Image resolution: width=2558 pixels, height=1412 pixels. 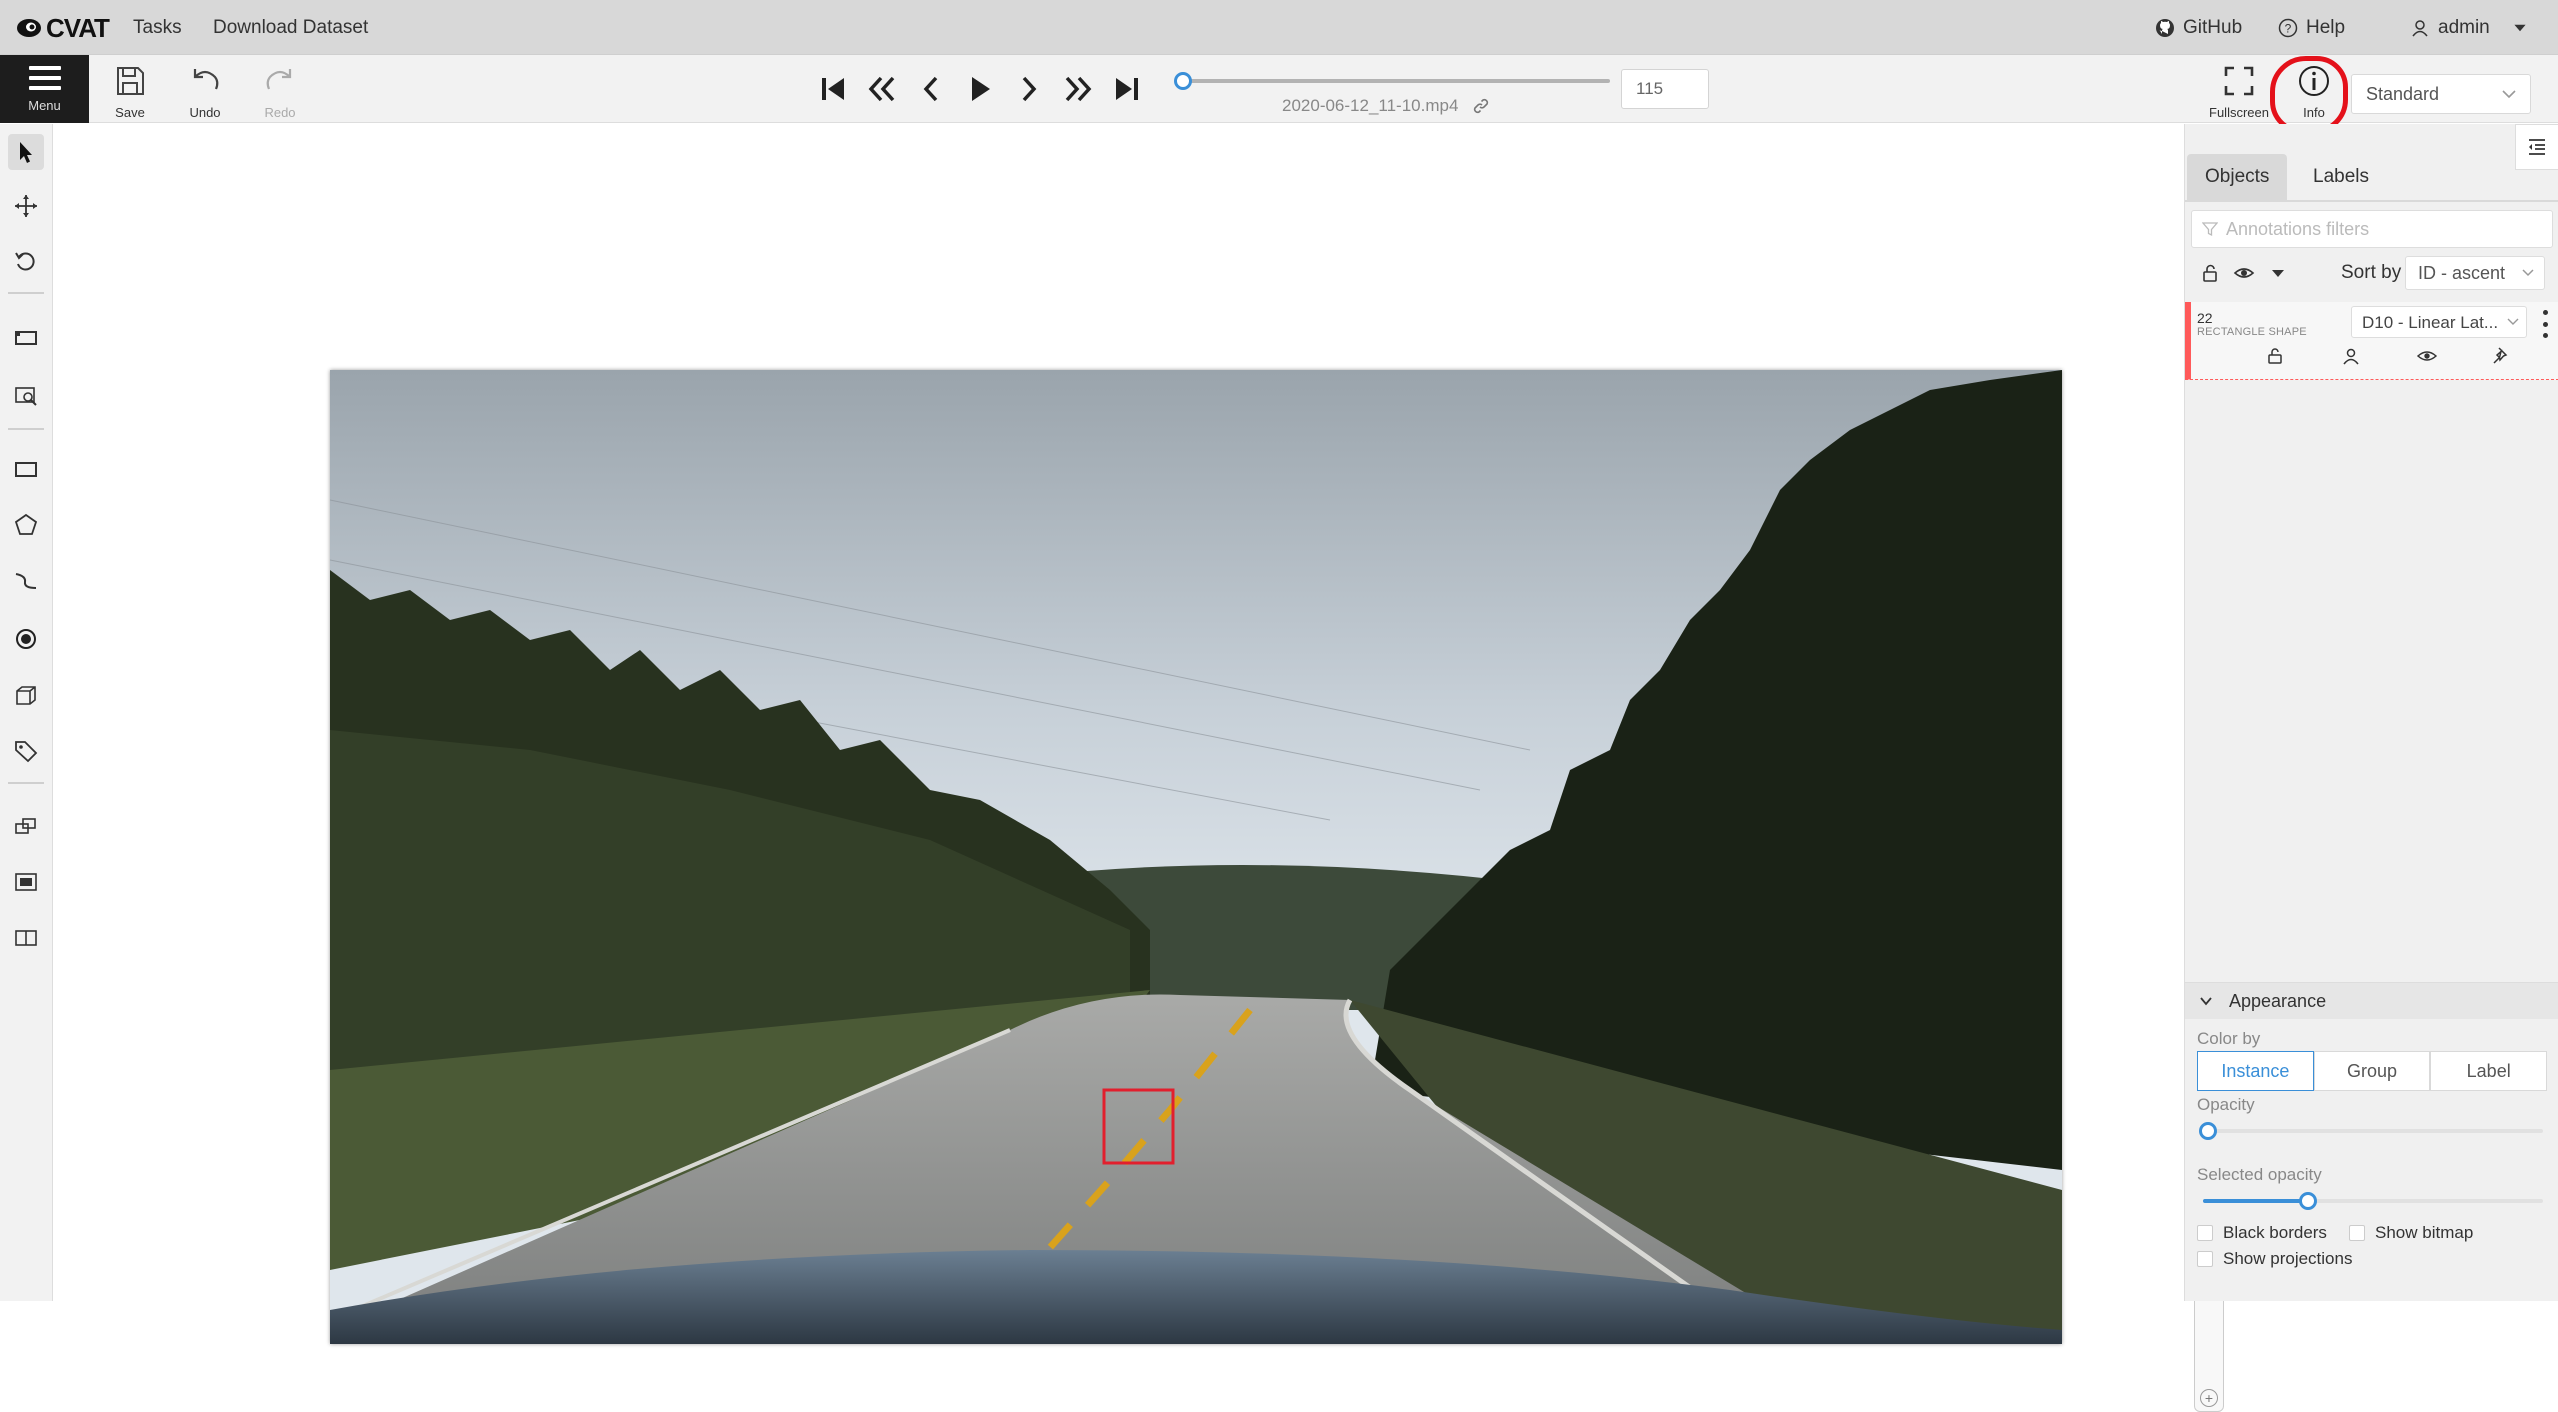 I want to click on player-toolbar: Menu Save Undo Redo, so click(x=1279, y=89).